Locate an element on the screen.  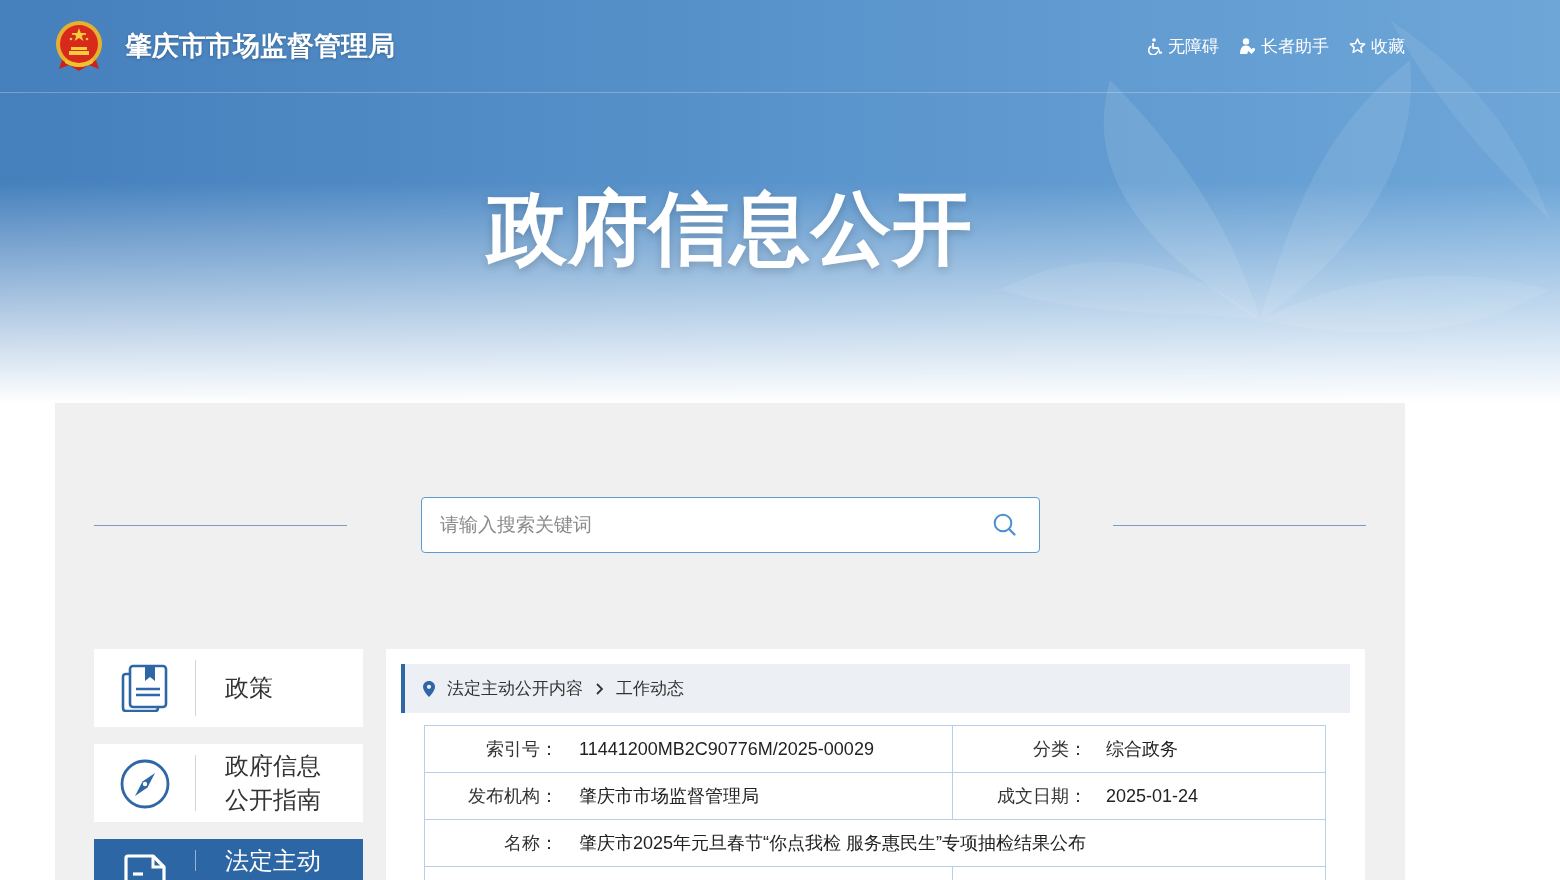
book-icon is located at coordinates (144, 688).